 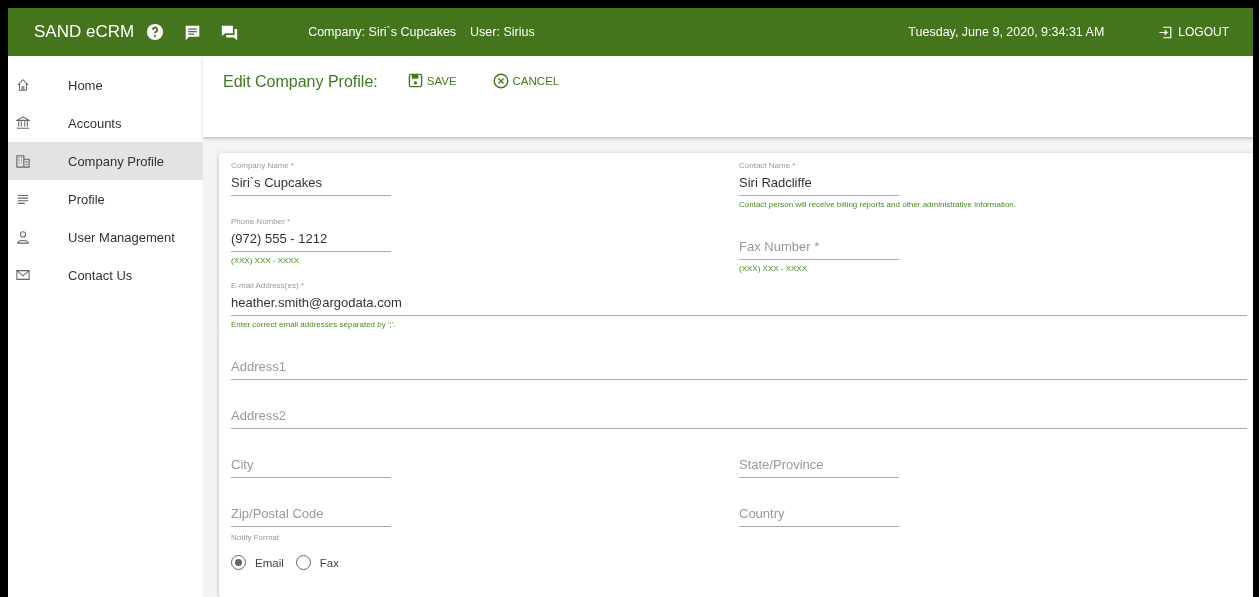 I want to click on field-label: Notify Format, so click(x=255, y=538).